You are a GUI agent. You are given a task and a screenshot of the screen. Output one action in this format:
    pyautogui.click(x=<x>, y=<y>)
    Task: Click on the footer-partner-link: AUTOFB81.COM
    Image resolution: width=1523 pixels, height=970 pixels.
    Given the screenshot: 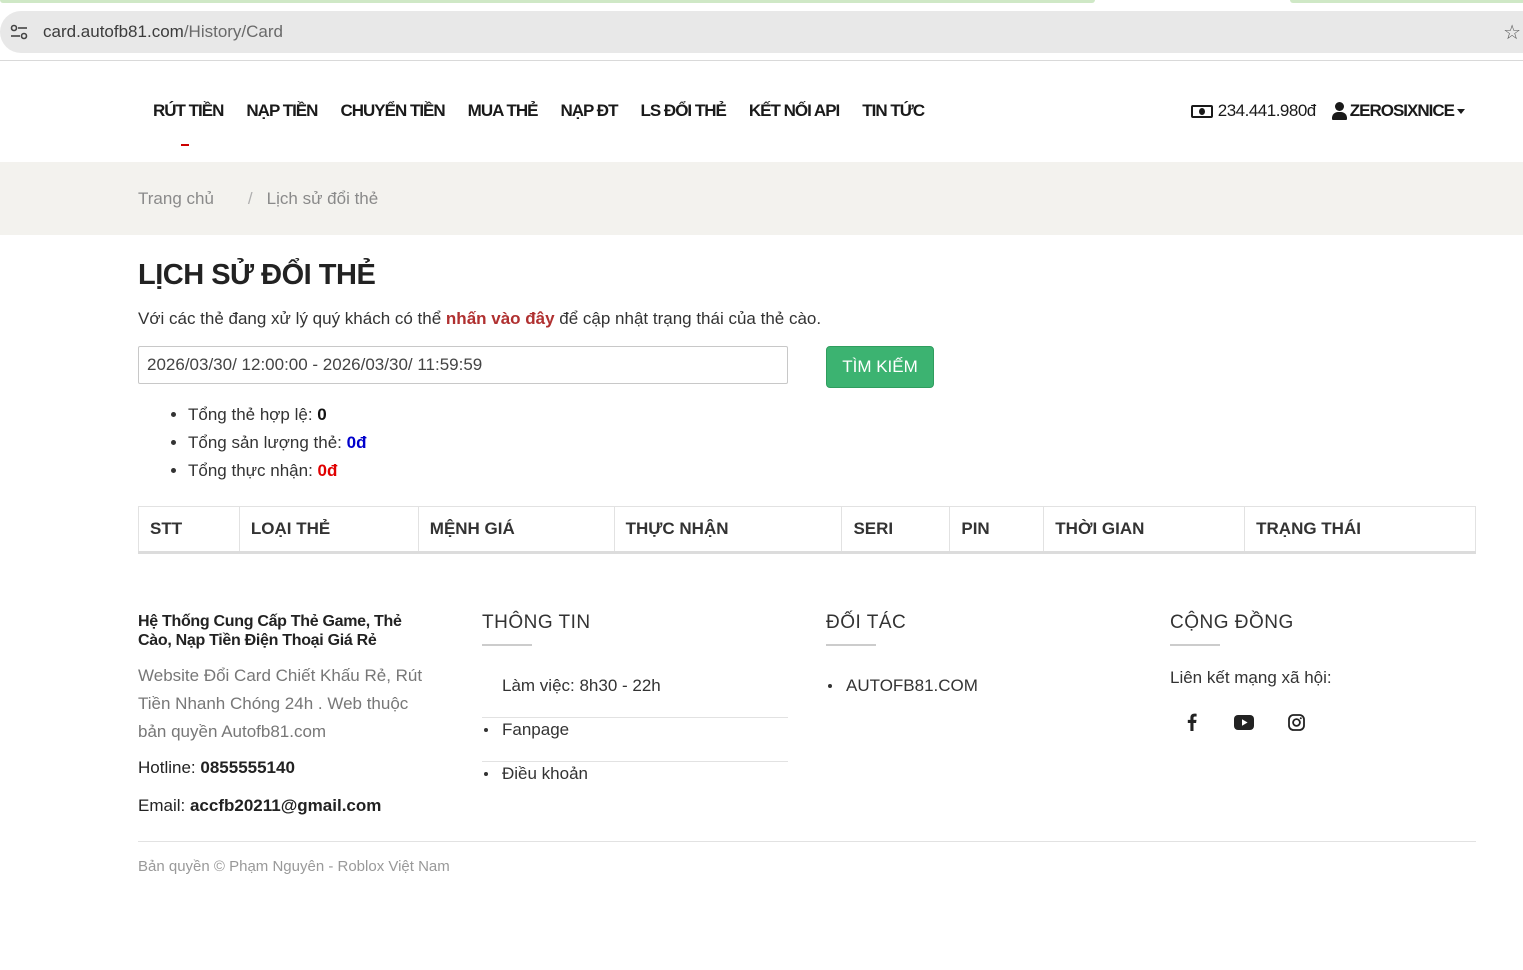 What is the action you would take?
    pyautogui.click(x=976, y=685)
    